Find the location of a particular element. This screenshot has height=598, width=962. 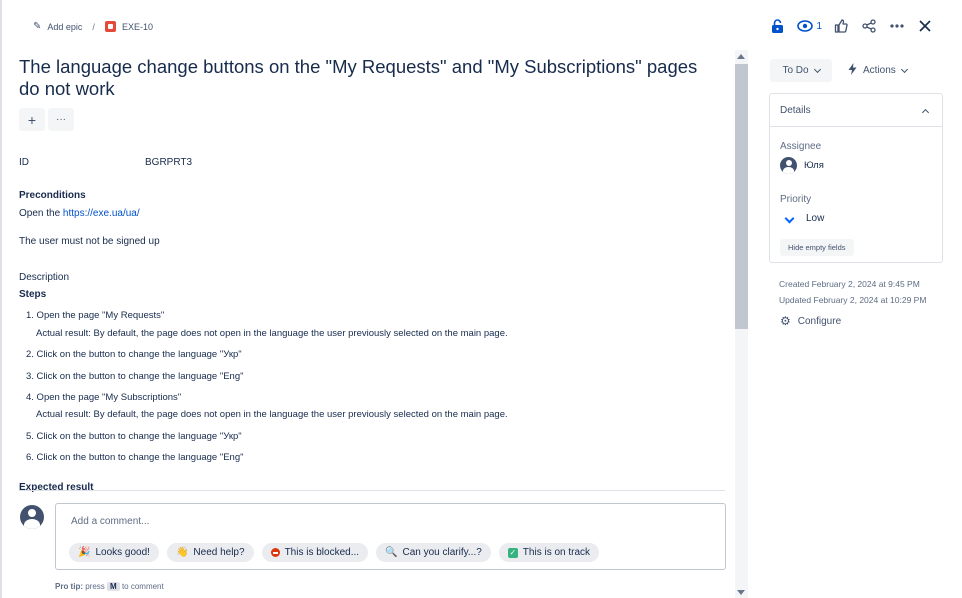

chip-need-help: 👋 Need help? is located at coordinates (210, 552).